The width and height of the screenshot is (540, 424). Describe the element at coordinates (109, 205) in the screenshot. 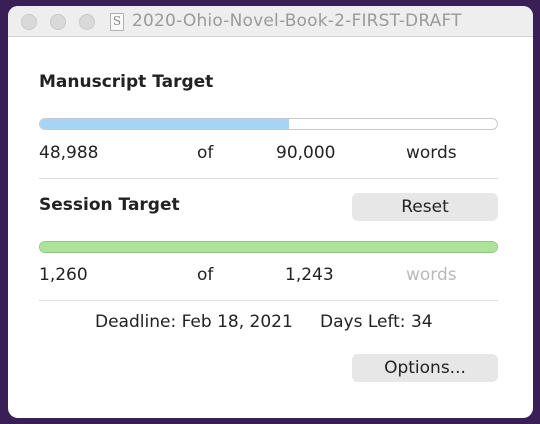

I see `session-target-heading: Session Target` at that location.